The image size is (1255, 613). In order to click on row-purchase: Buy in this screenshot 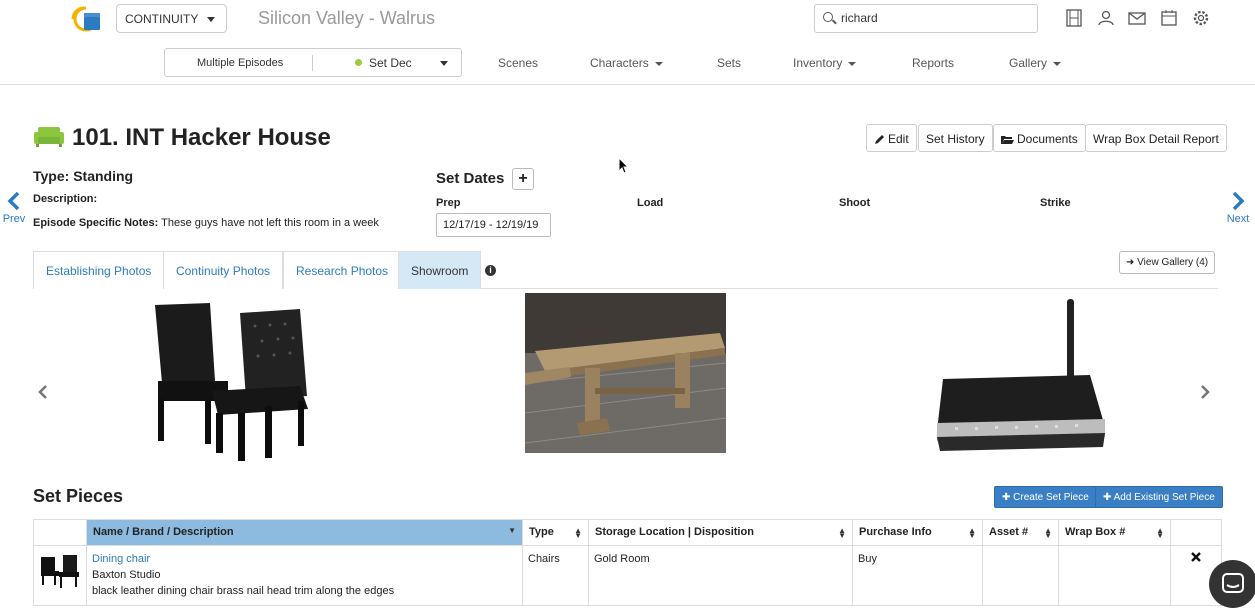, I will do `click(917, 575)`.